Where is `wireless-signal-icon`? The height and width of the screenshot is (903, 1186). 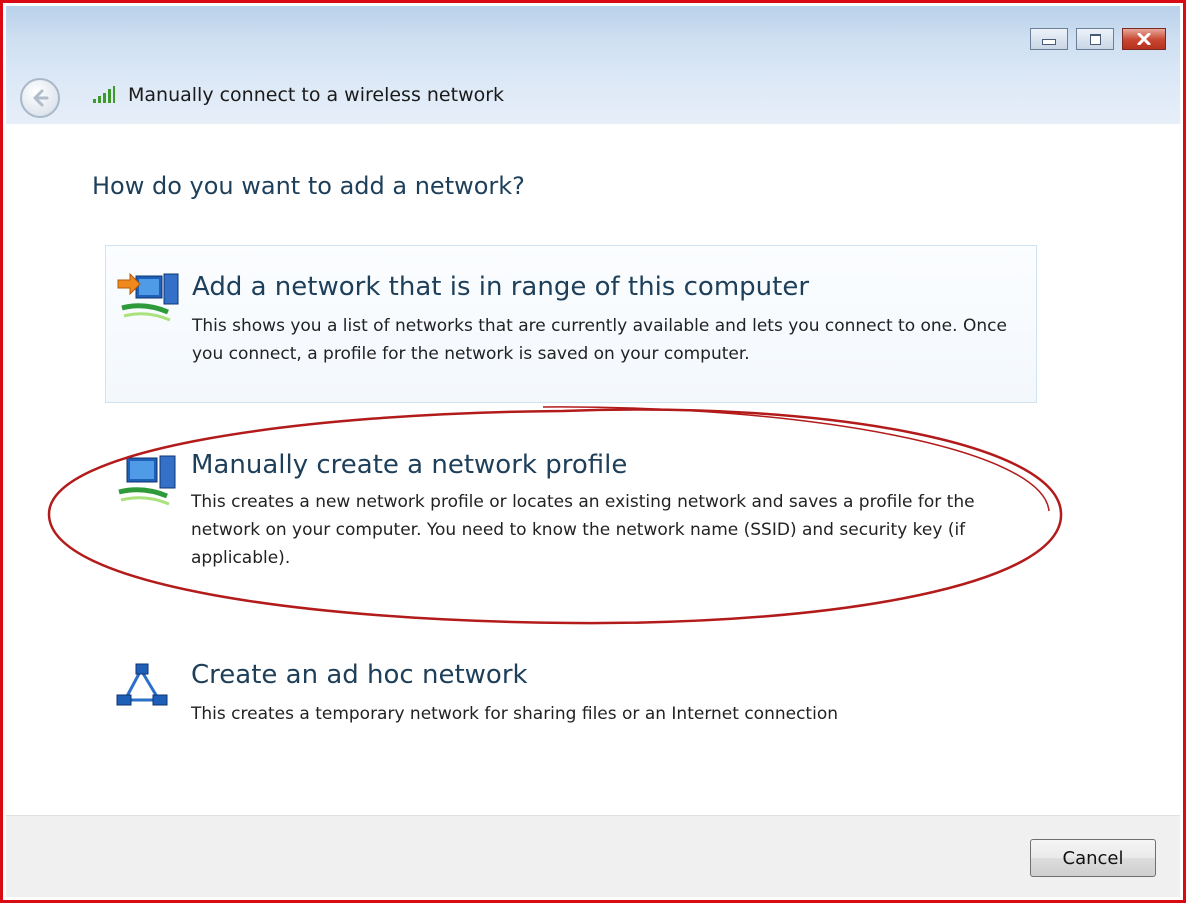 wireless-signal-icon is located at coordinates (104, 94).